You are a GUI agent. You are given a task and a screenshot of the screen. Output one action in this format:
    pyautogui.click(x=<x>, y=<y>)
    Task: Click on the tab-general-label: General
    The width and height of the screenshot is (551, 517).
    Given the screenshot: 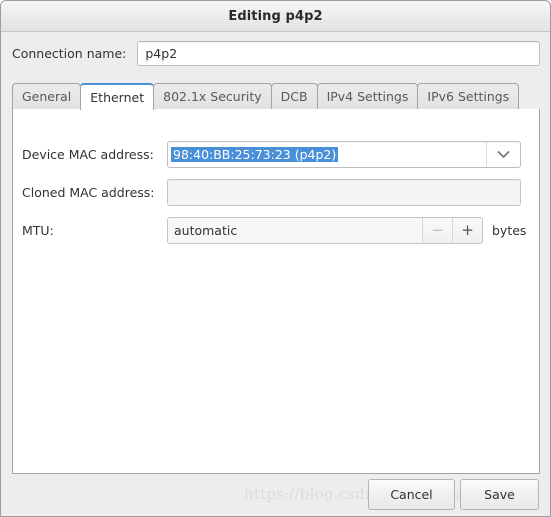 What is the action you would take?
    pyautogui.click(x=47, y=96)
    